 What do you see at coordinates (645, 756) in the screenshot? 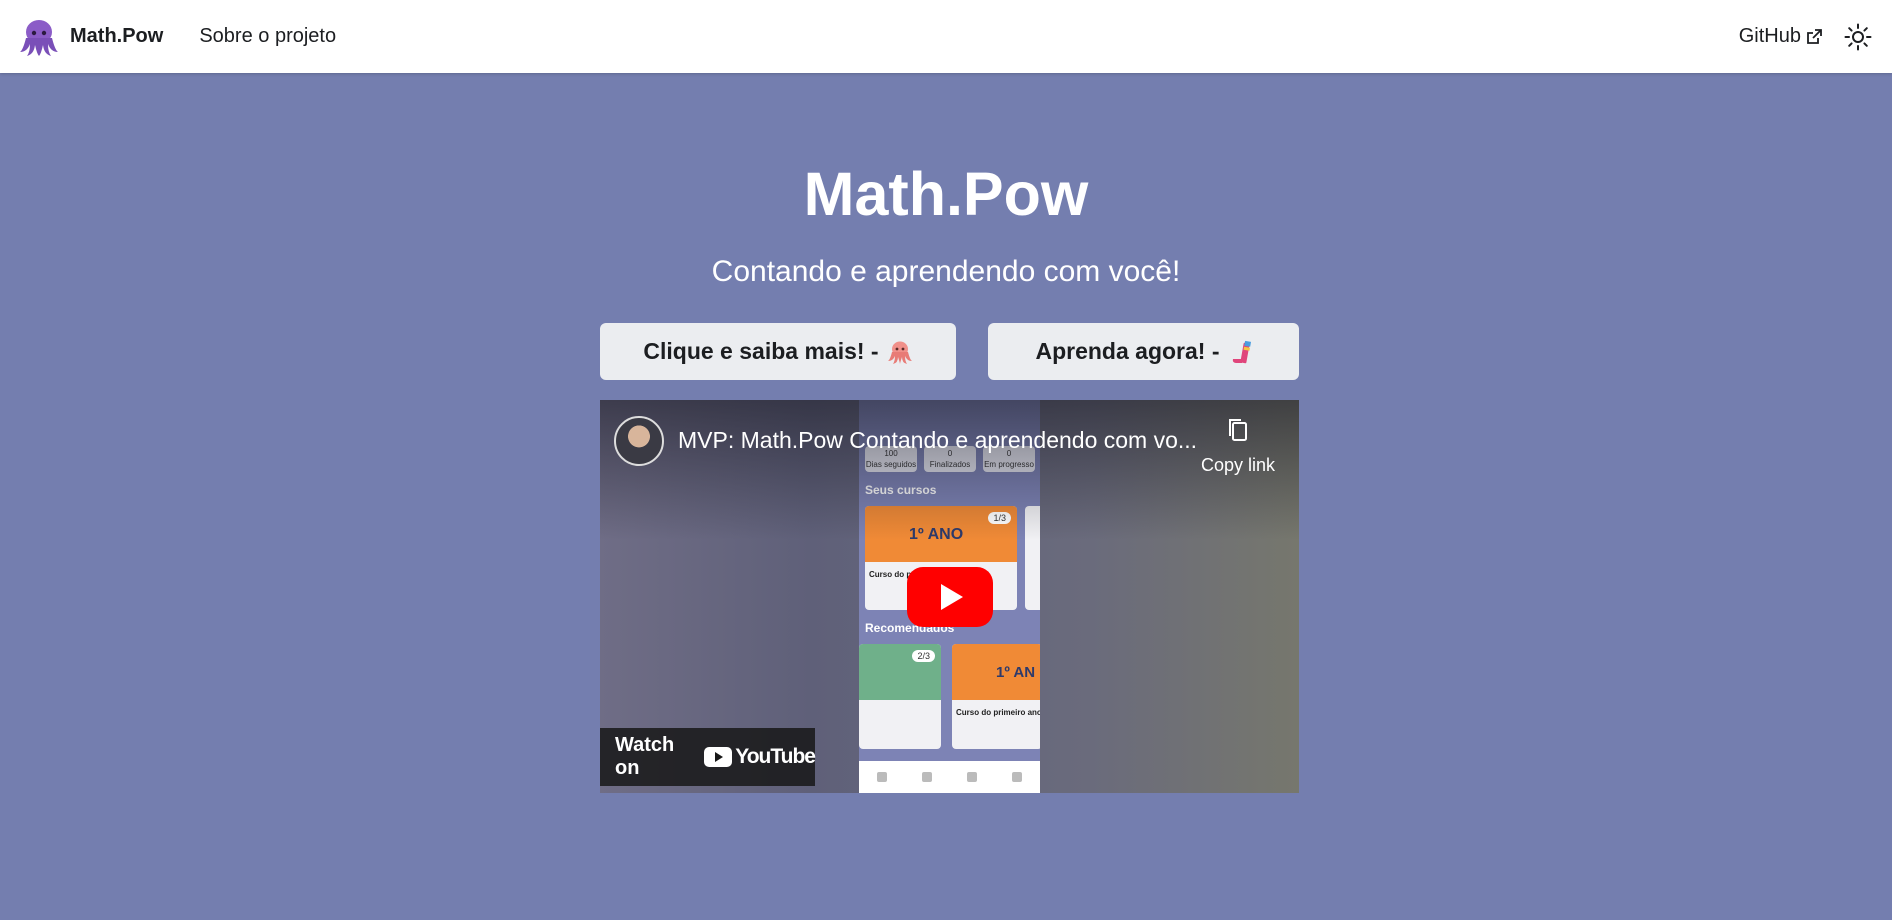
I see `watch-on-label: Watch on` at bounding box center [645, 756].